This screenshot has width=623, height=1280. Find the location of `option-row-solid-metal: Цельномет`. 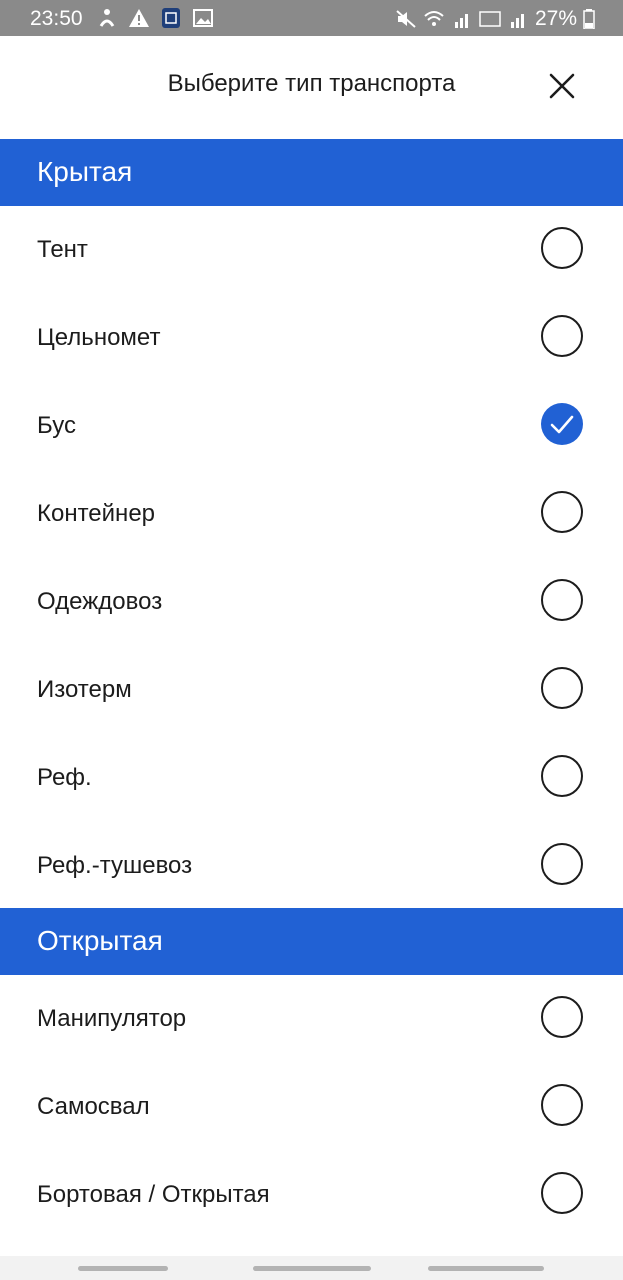

option-row-solid-metal: Цельномет is located at coordinates (311, 338).